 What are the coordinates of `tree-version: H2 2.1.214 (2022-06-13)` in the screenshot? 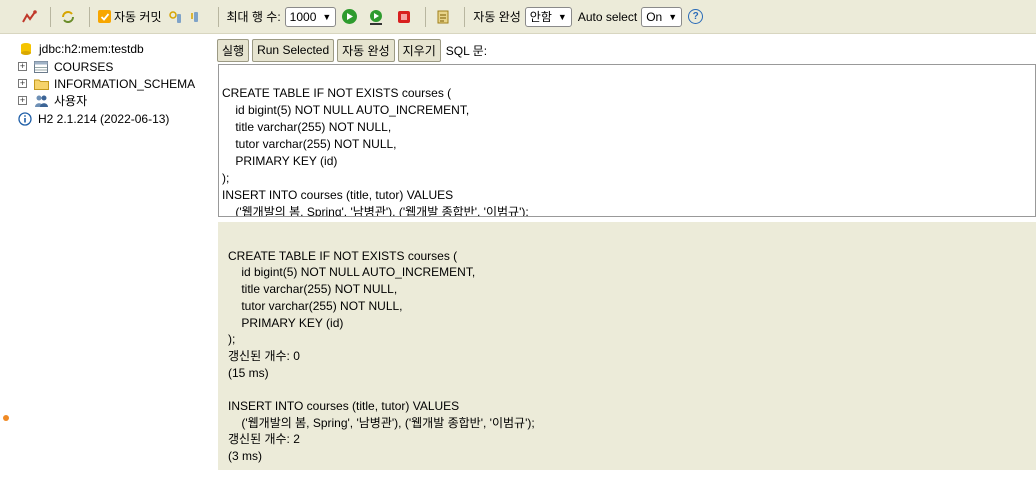 It's located at (116, 118).